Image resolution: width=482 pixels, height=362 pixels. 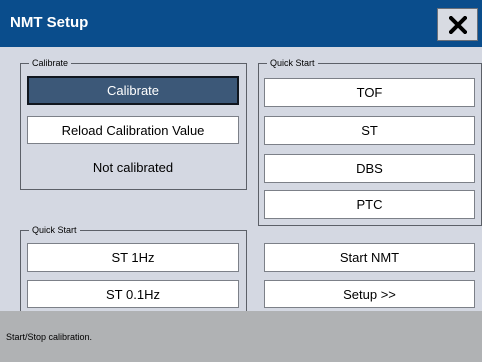 What do you see at coordinates (133, 167) in the screenshot?
I see `calibration-status: Not calibrated` at bounding box center [133, 167].